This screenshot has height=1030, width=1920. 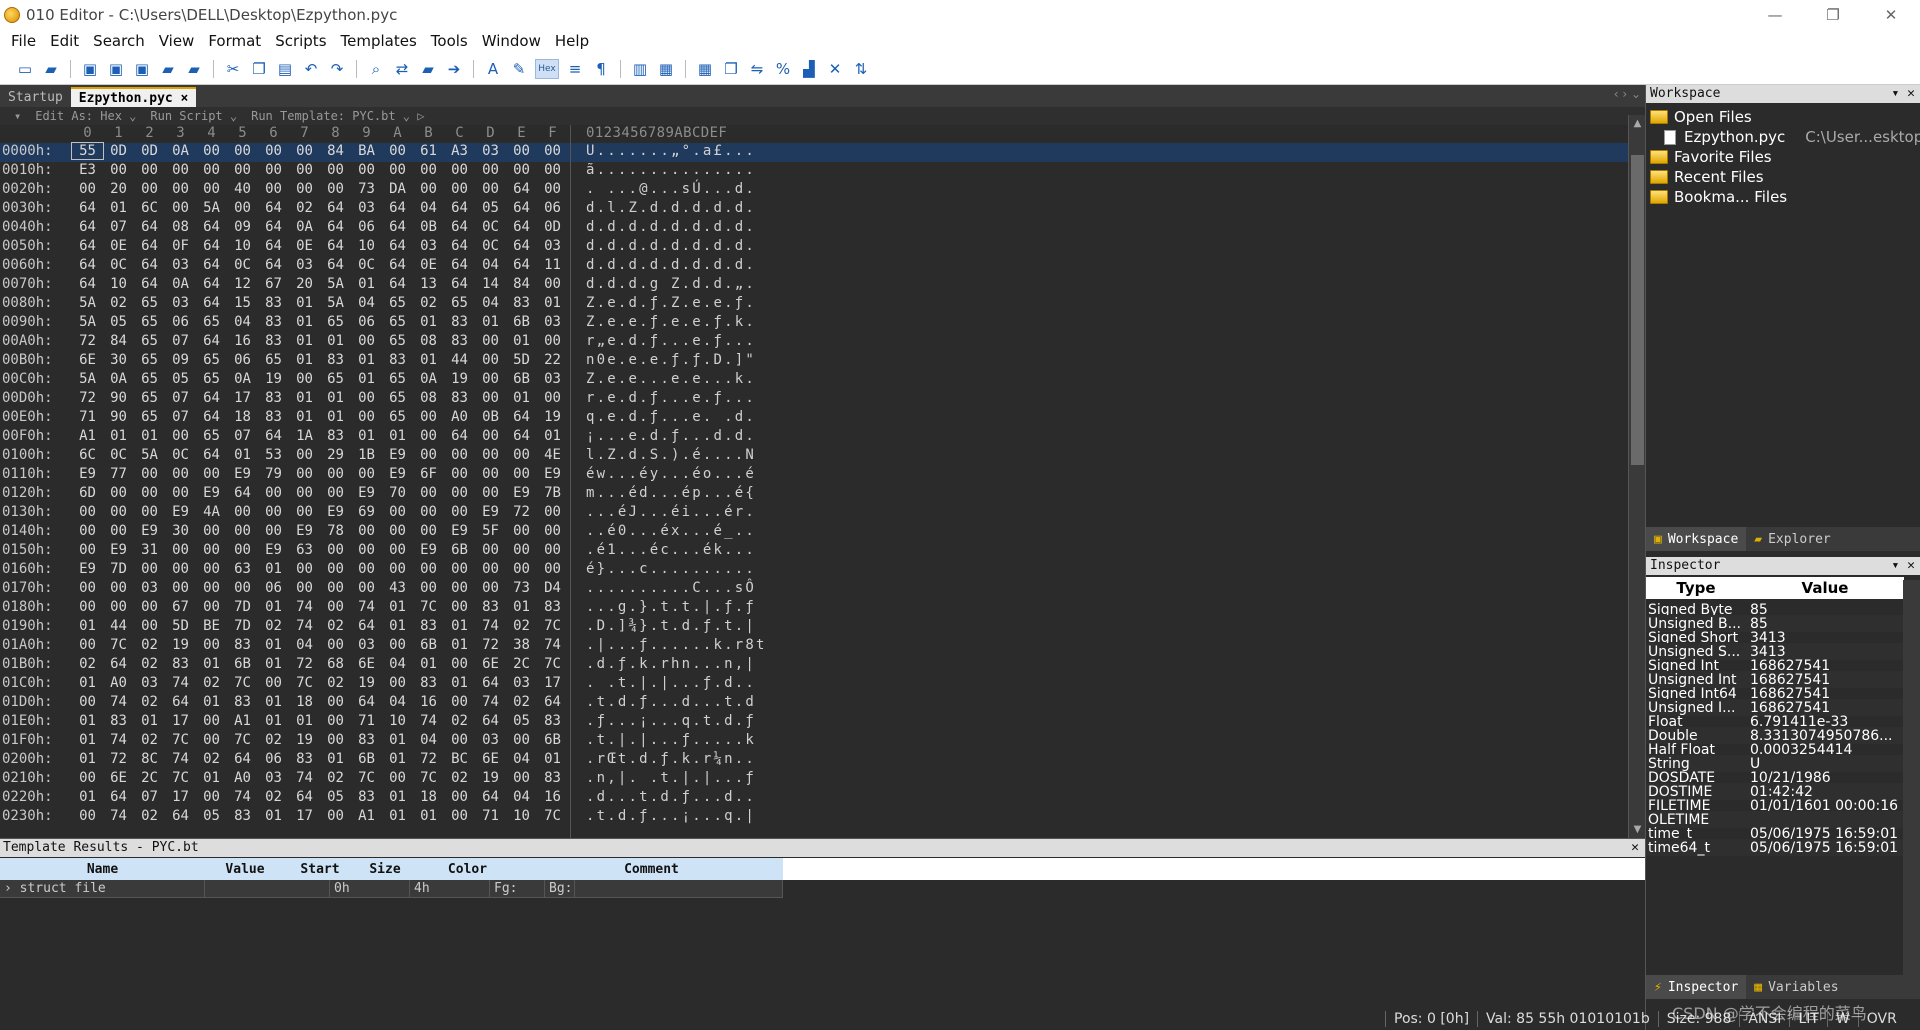 I want to click on hex-byte: 53, so click(x=273, y=455).